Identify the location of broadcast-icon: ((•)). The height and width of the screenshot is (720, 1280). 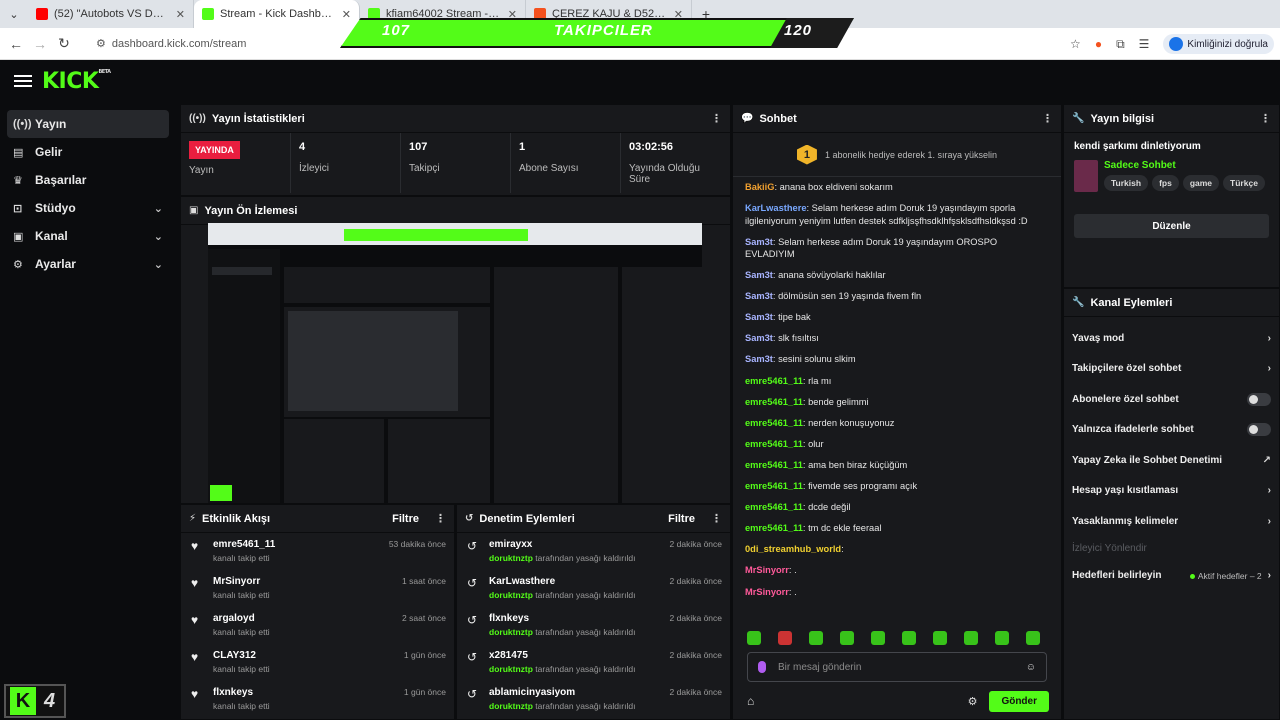
(22, 124).